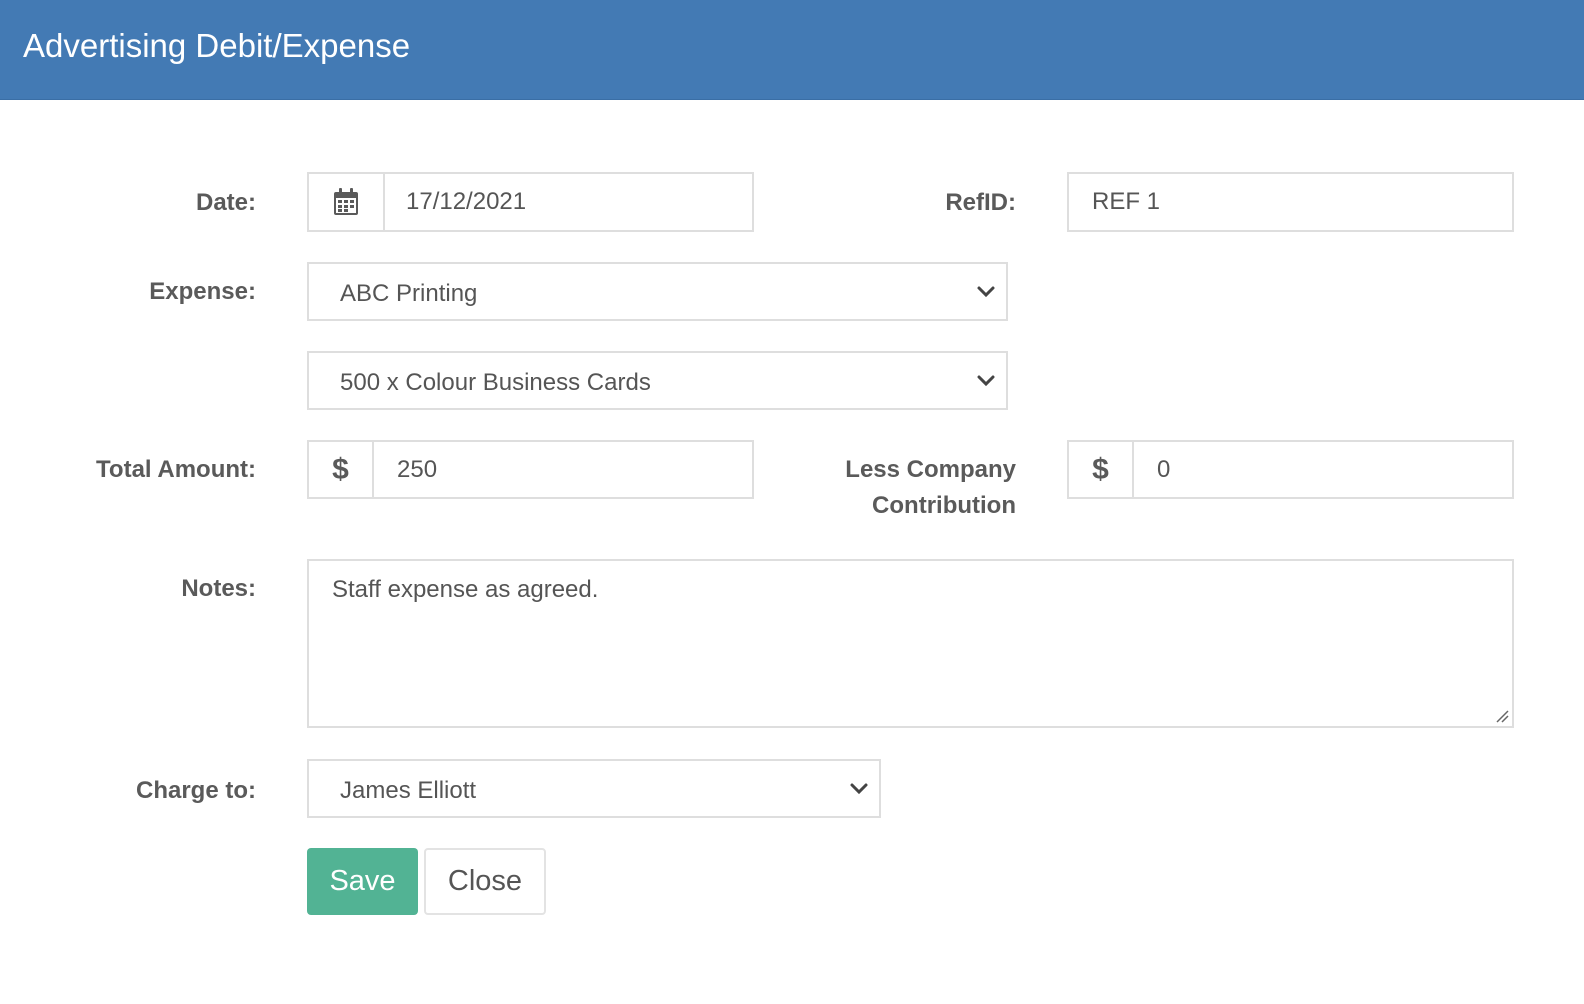 The width and height of the screenshot is (1584, 1004). What do you see at coordinates (792, 50) in the screenshot?
I see `dialog-header: Advertising Debit/Expense` at bounding box center [792, 50].